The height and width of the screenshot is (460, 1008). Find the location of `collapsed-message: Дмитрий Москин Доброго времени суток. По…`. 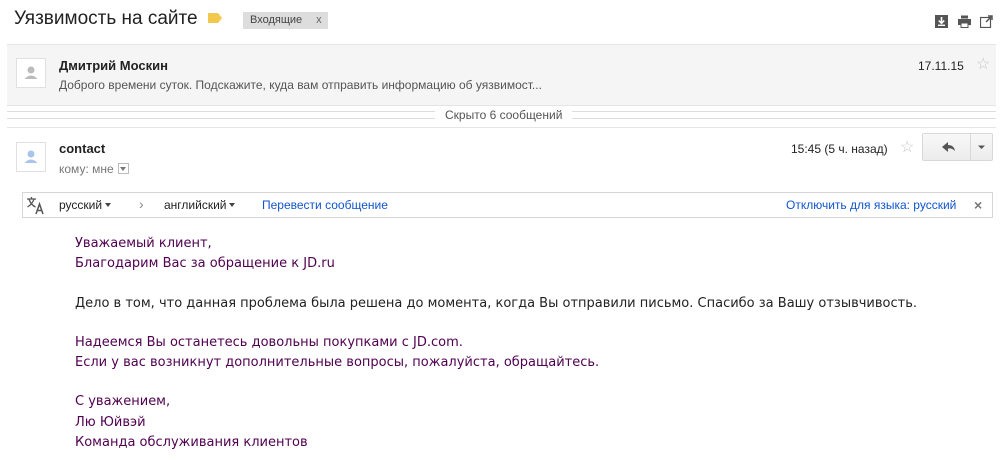

collapsed-message: Дмитрий Москин Доброго времени суток. По… is located at coordinates (501, 75).